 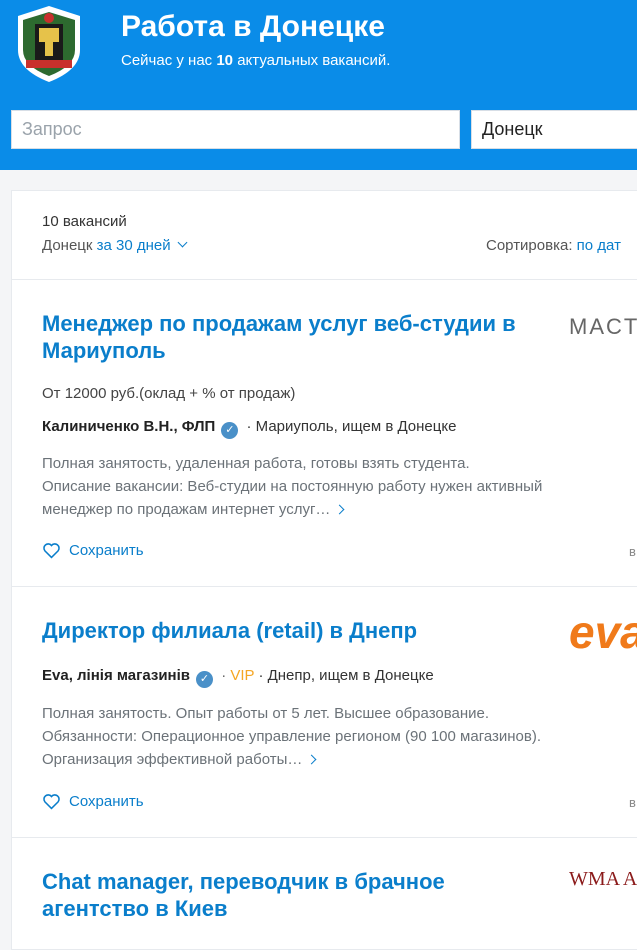 What do you see at coordinates (603, 632) in the screenshot?
I see `company-logo: eva` at bounding box center [603, 632].